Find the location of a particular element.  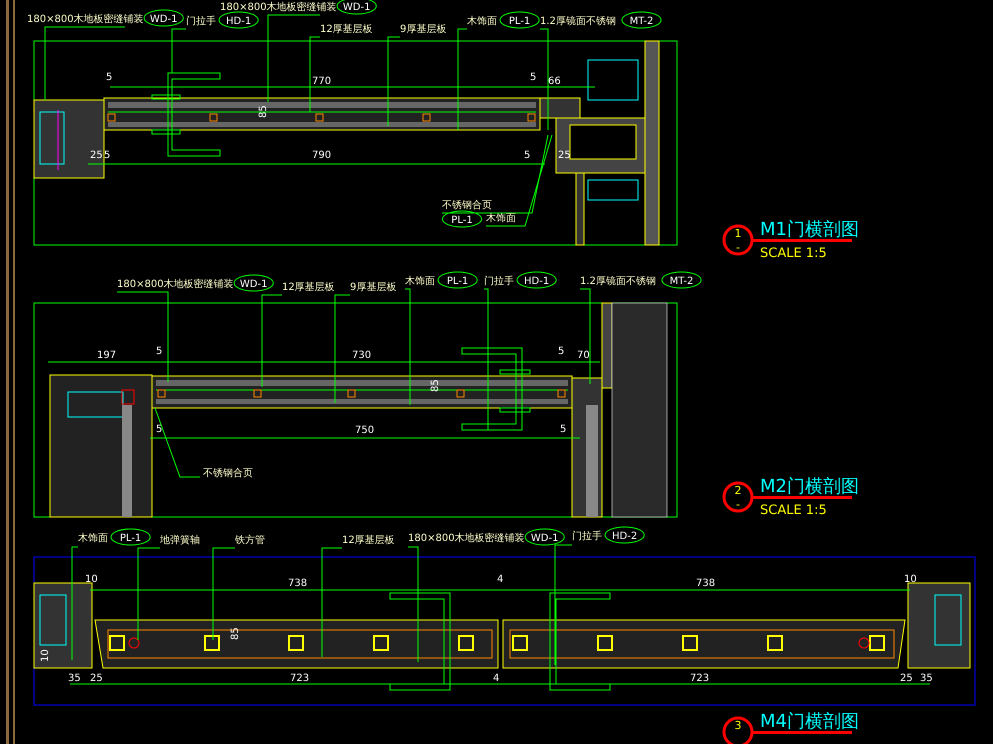

section-marker: 1 - is located at coordinates (738, 240).